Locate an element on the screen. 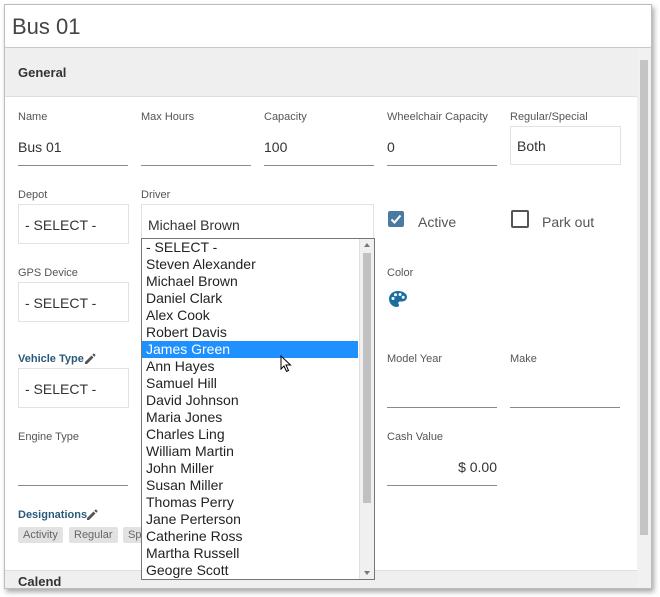  wheelchair-capacity-label: Wheelchair Capacity is located at coordinates (437, 117).